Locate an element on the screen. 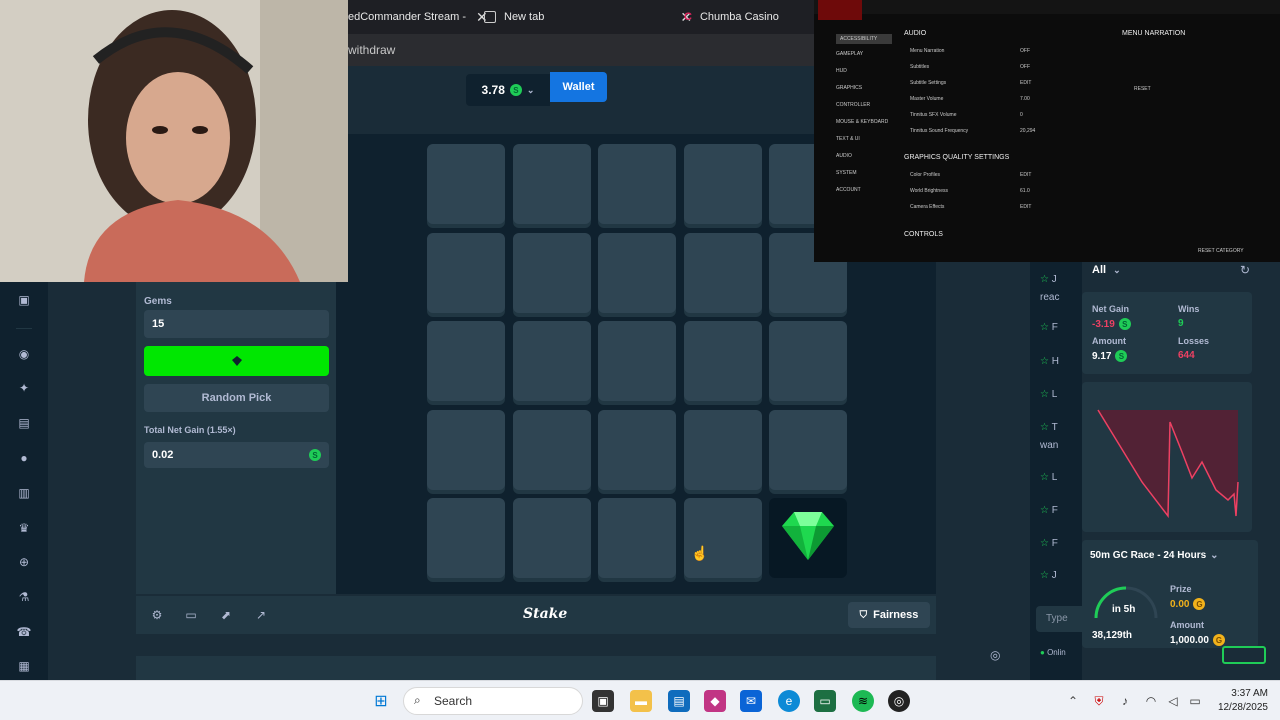  windows-start-icon: ⊞ is located at coordinates (381, 701).